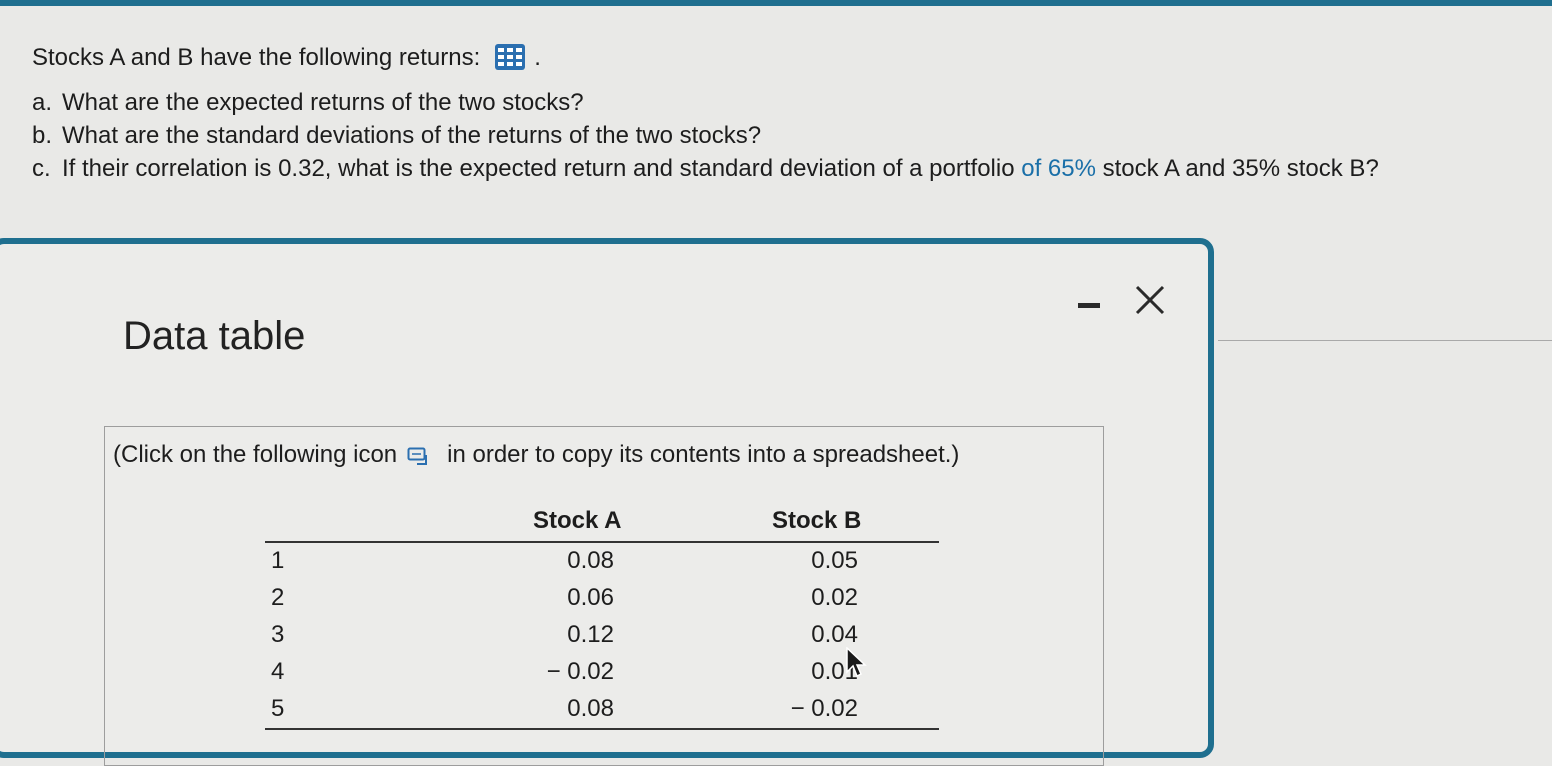  Describe the element at coordinates (1237, 168) in the screenshot. I see `question-text-part: stock A and 35% stock B?` at that location.